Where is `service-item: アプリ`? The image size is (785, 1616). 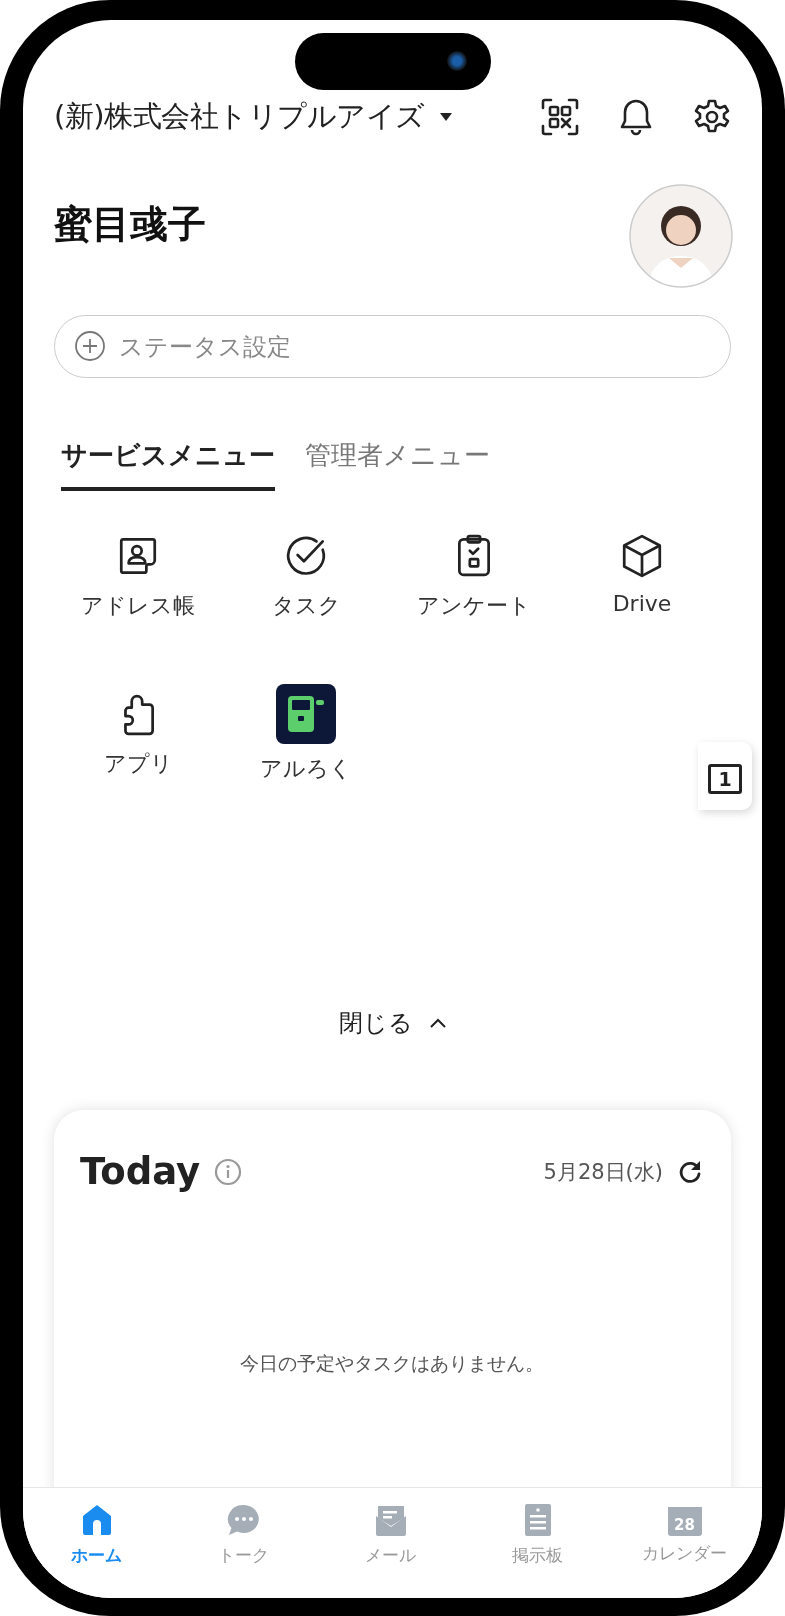
service-item: アプリ is located at coordinates (138, 737).